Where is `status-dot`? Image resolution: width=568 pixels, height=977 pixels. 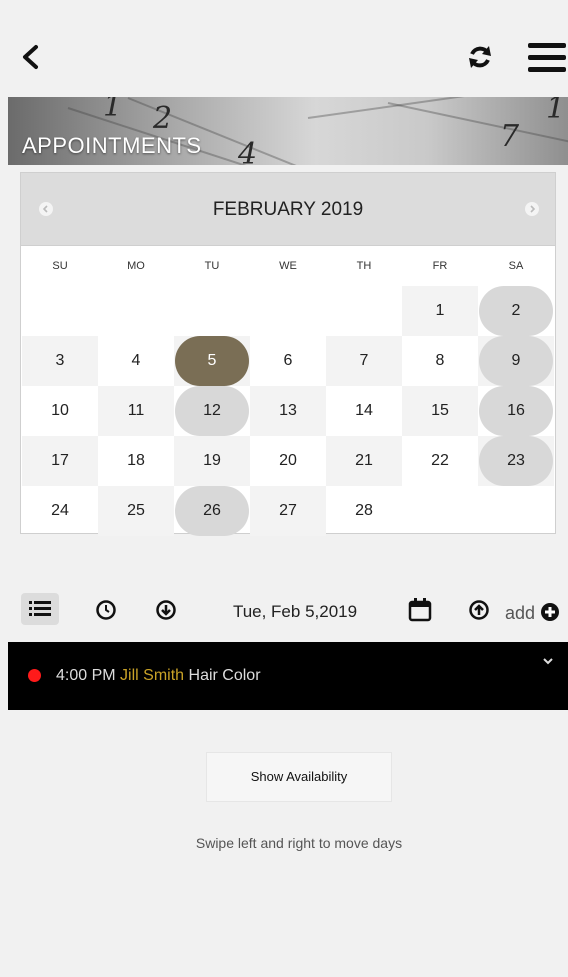
status-dot is located at coordinates (34, 675).